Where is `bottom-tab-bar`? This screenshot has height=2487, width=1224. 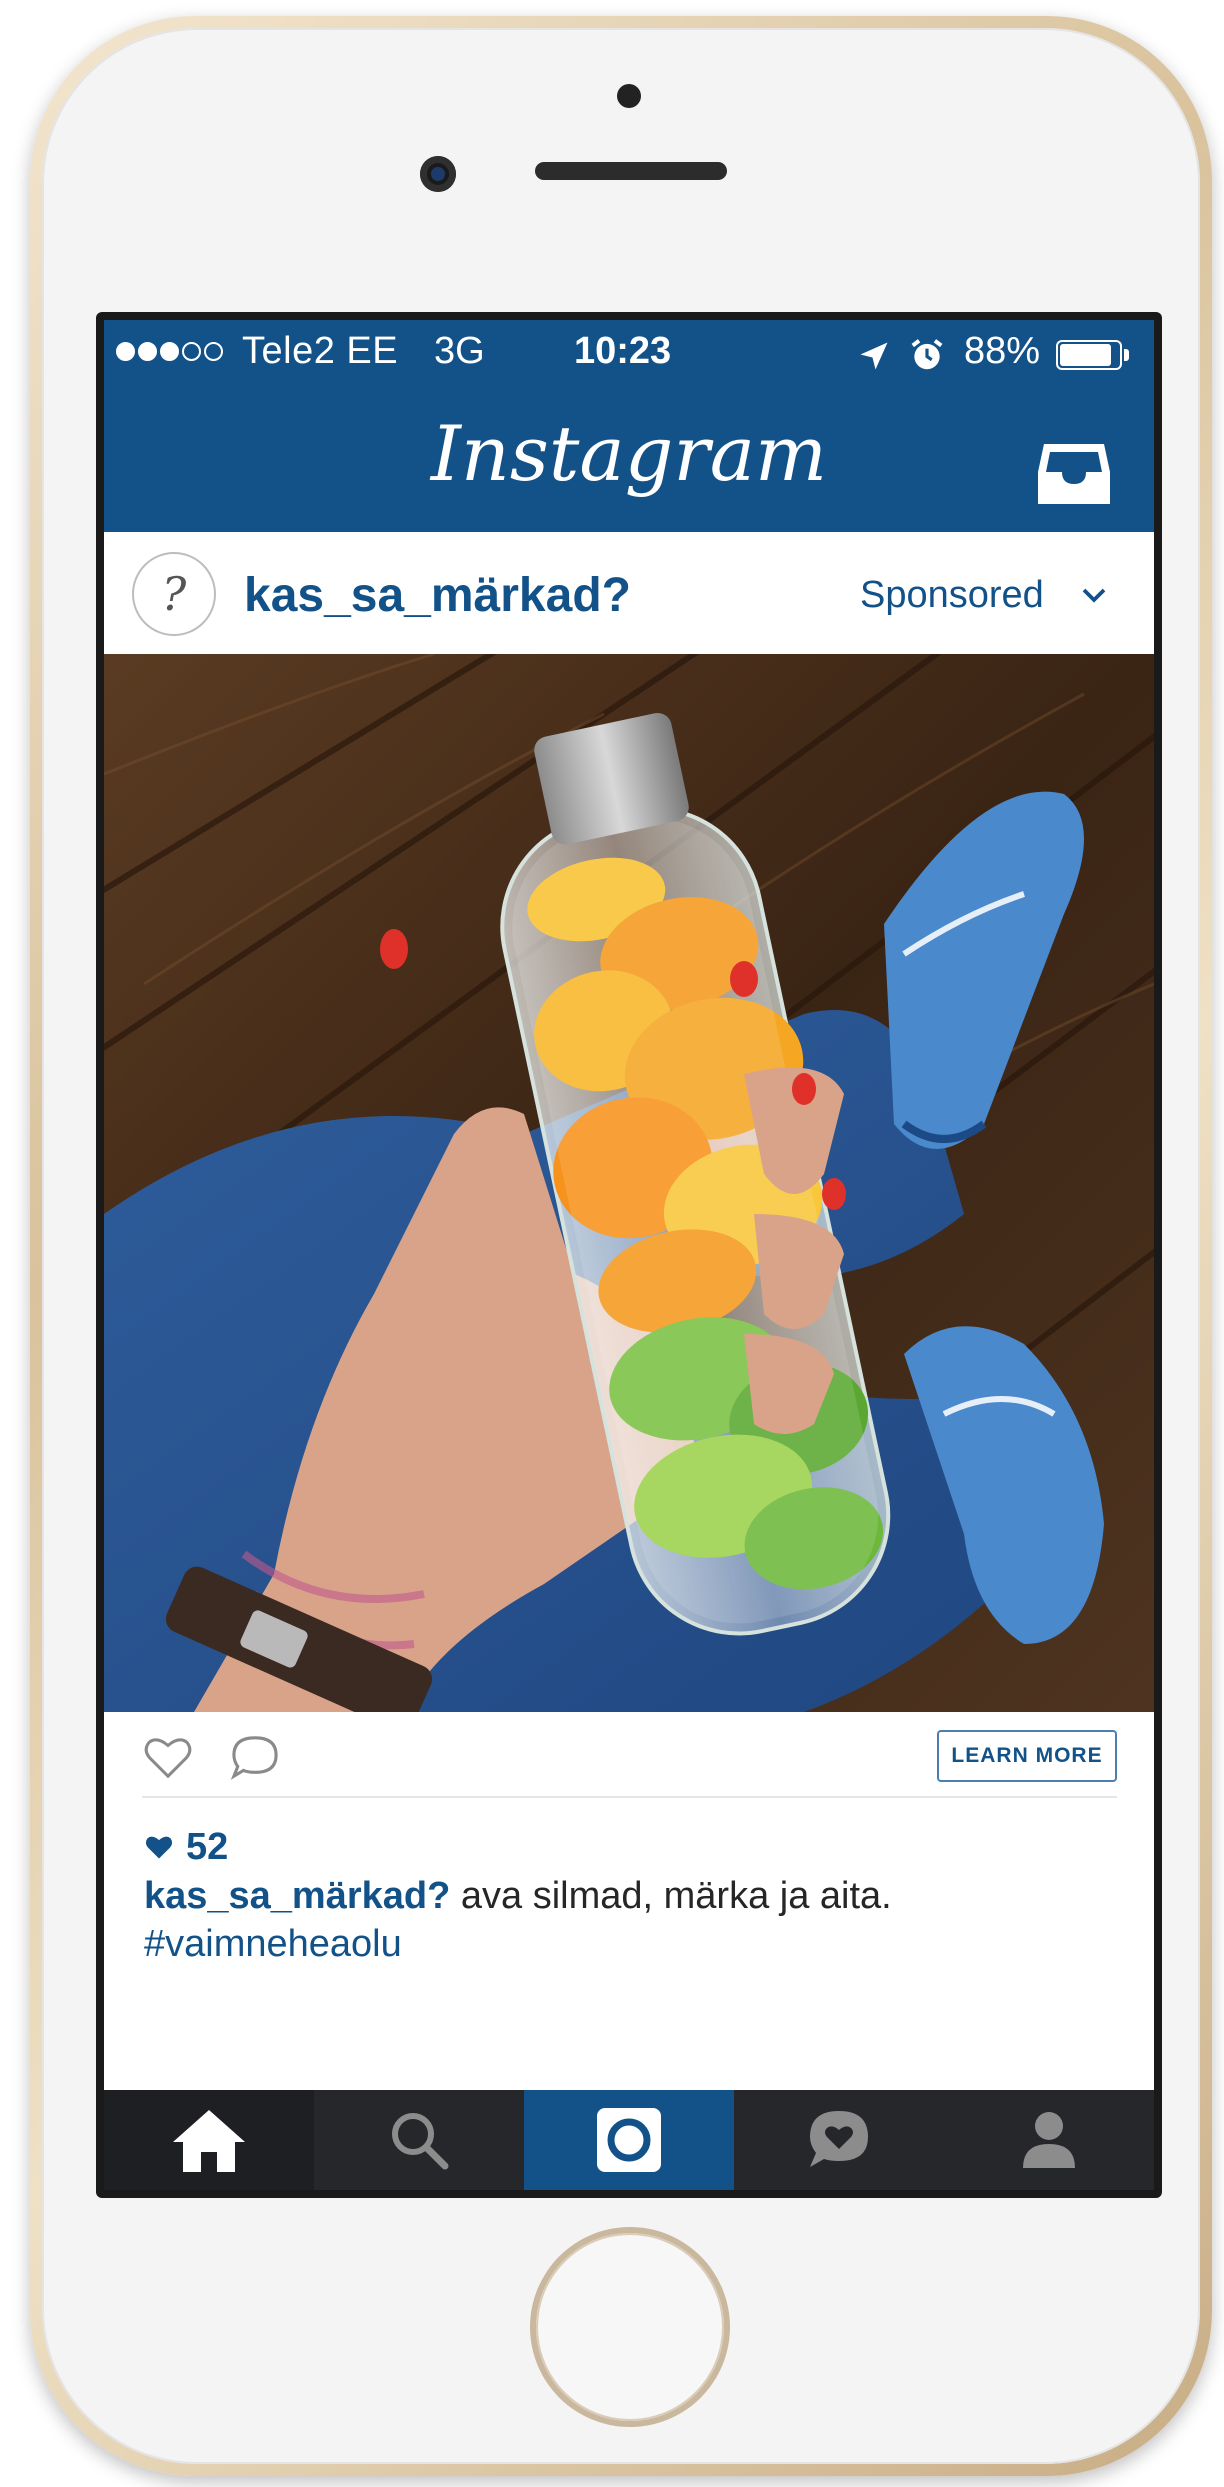 bottom-tab-bar is located at coordinates (629, 2140).